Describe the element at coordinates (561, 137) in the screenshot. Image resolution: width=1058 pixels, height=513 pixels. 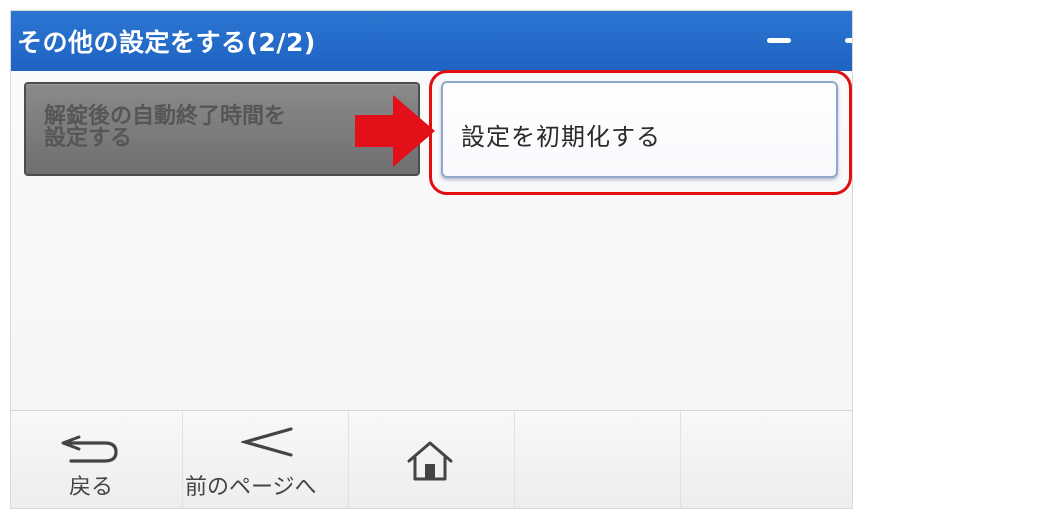
I see `reset-settings-label: 設定を初期化する` at that location.